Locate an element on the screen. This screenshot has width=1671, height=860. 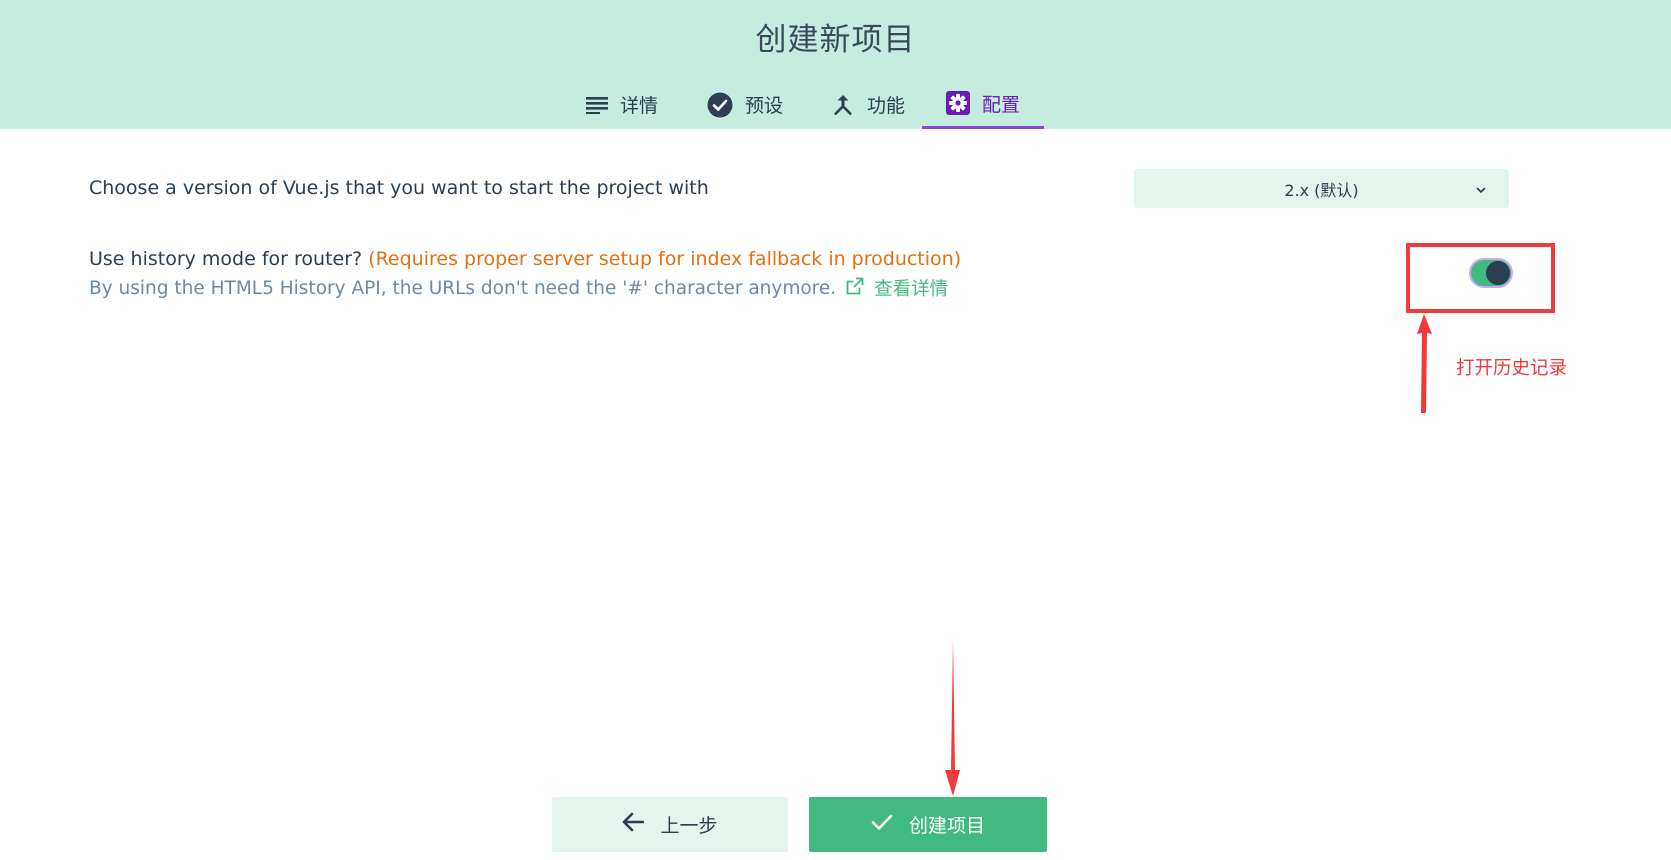
tab-presets: 预设 is located at coordinates (745, 104).